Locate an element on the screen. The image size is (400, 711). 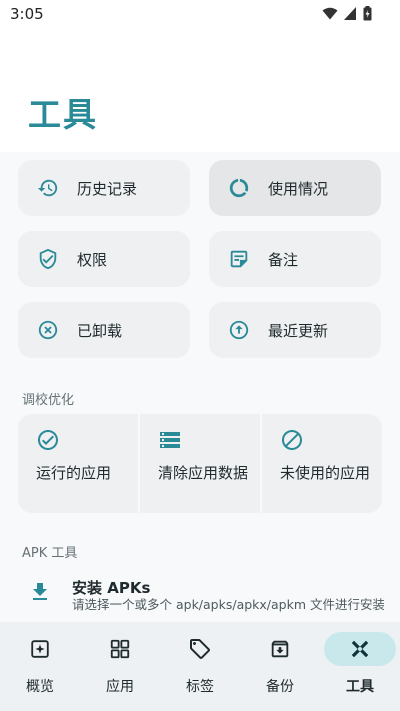
unused-apps-label: 未使用的应用 is located at coordinates (325, 473).